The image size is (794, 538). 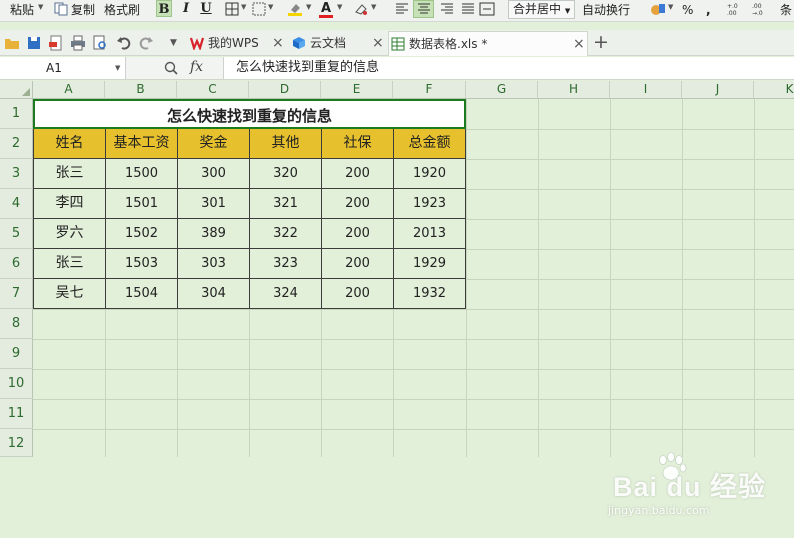 What do you see at coordinates (83, 10) in the screenshot?
I see `copy-button: 复制` at bounding box center [83, 10].